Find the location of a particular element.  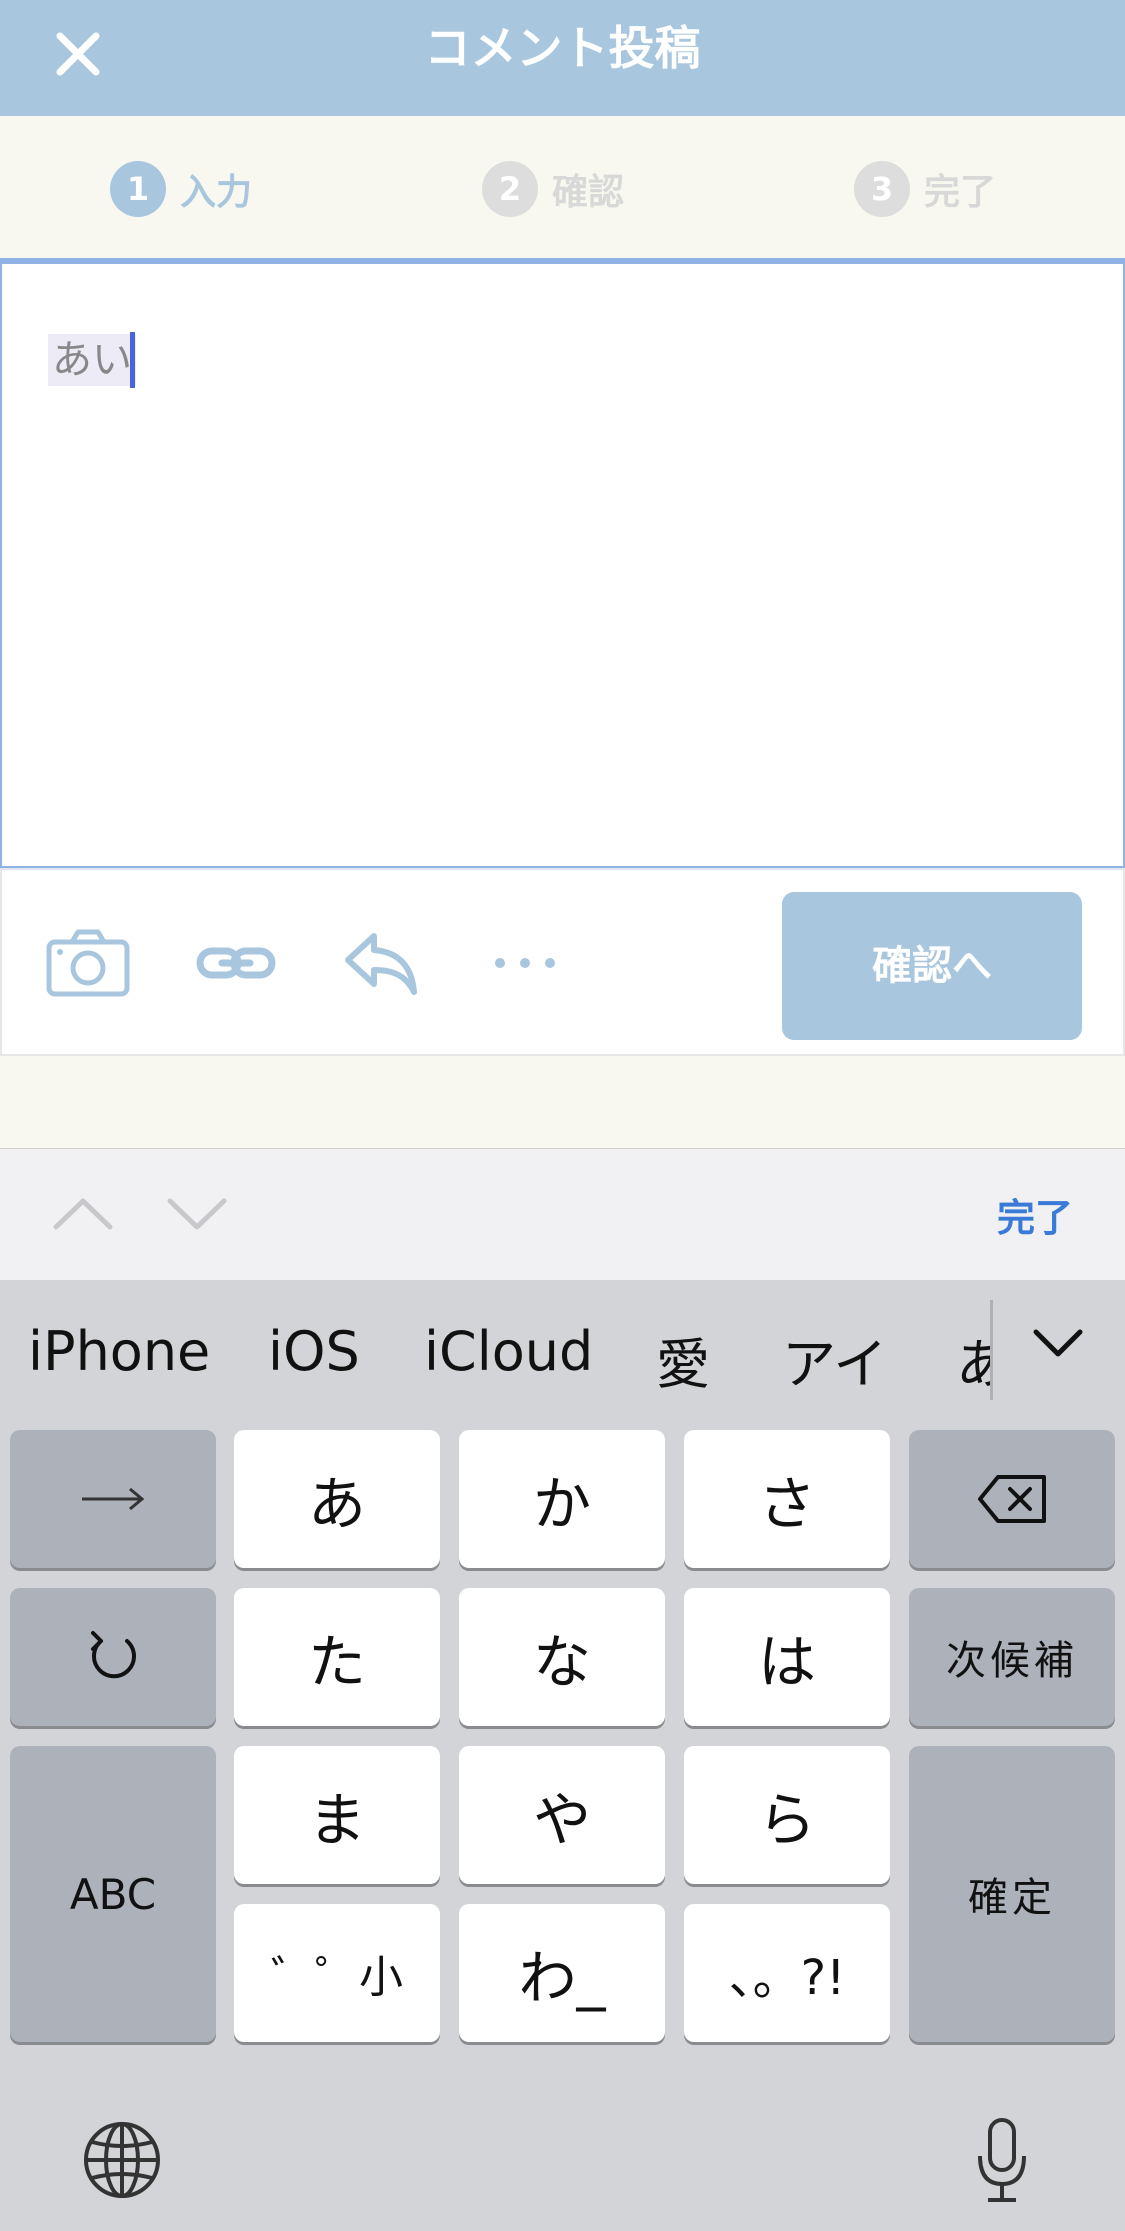

more-icon is located at coordinates (525, 963).